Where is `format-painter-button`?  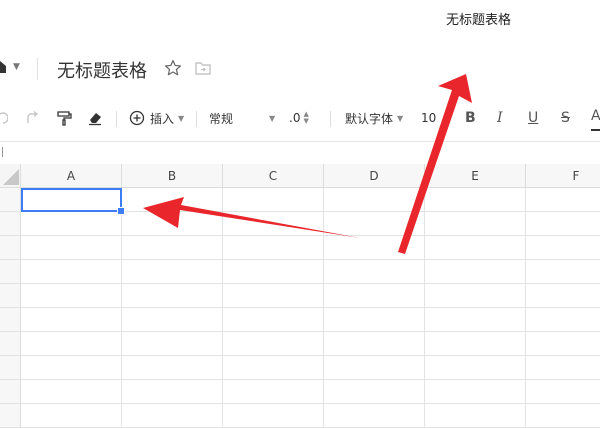 format-painter-button is located at coordinates (64, 118).